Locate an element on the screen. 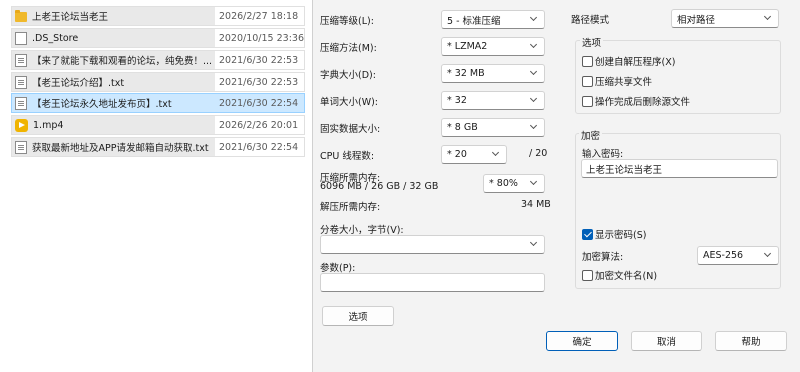 The width and height of the screenshot is (800, 372). memory-usage-value: * 80% is located at coordinates (503, 183).